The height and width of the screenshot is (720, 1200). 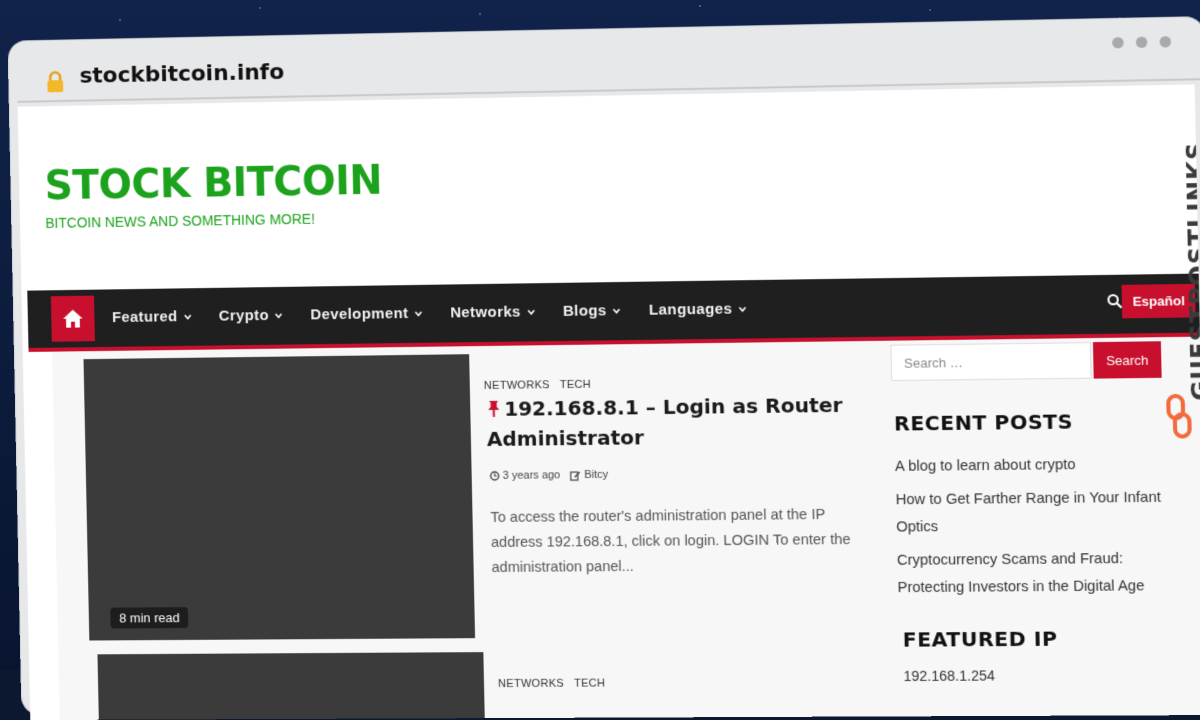 I want to click on nav-item-featured: Featured, so click(x=152, y=317).